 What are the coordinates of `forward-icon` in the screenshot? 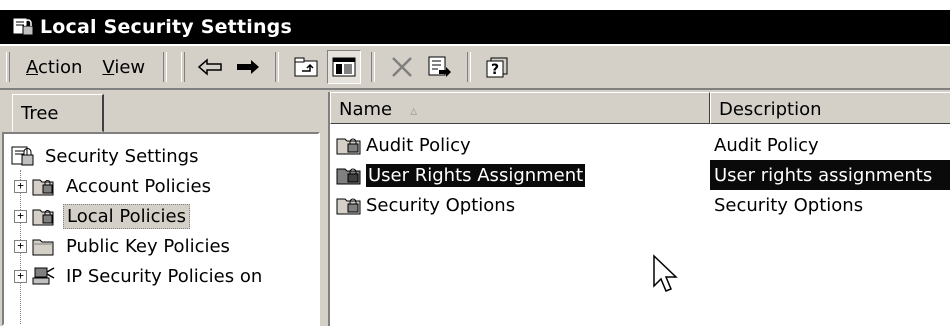 It's located at (248, 67).